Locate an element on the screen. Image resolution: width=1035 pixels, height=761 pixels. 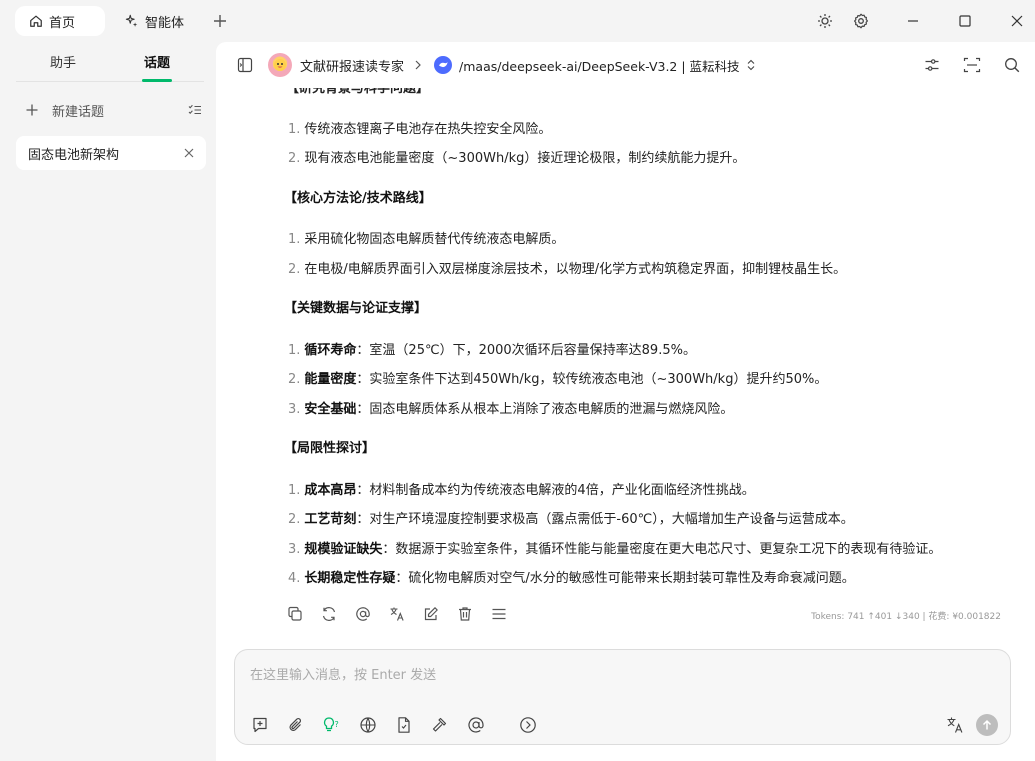
search-icon is located at coordinates (1012, 65).